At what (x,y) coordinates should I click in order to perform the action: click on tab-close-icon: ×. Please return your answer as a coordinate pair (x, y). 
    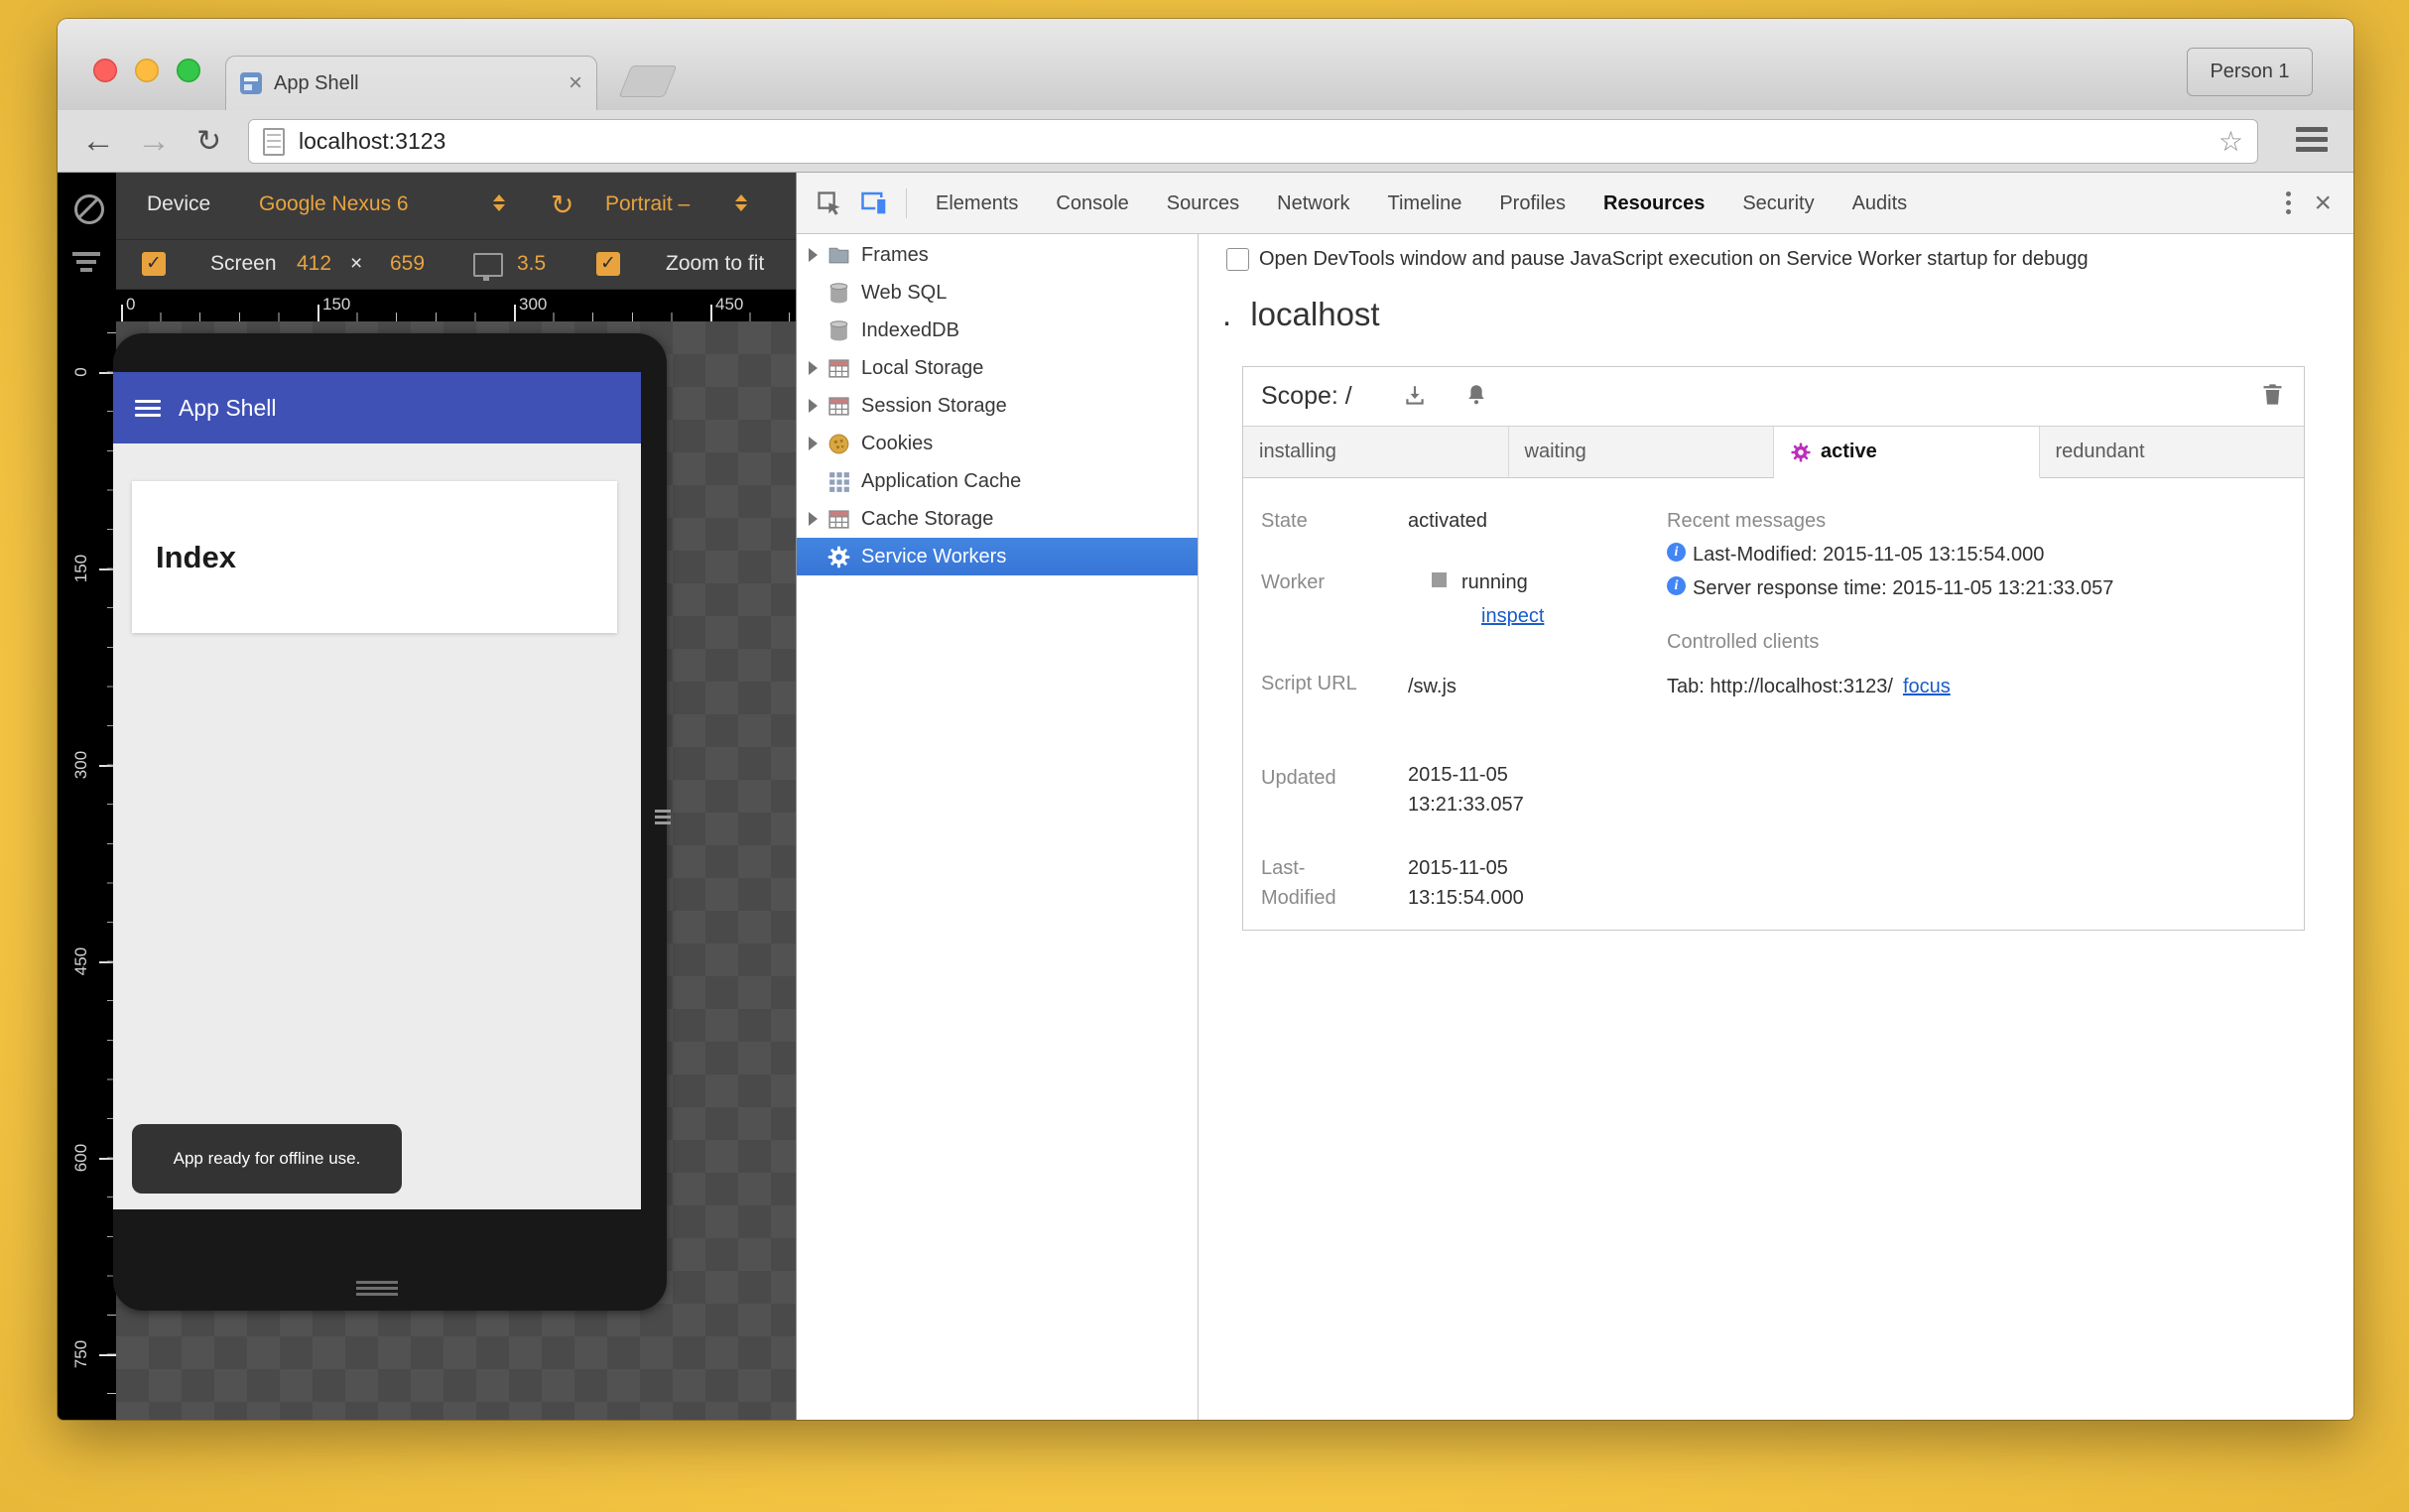
    Looking at the image, I should click on (575, 83).